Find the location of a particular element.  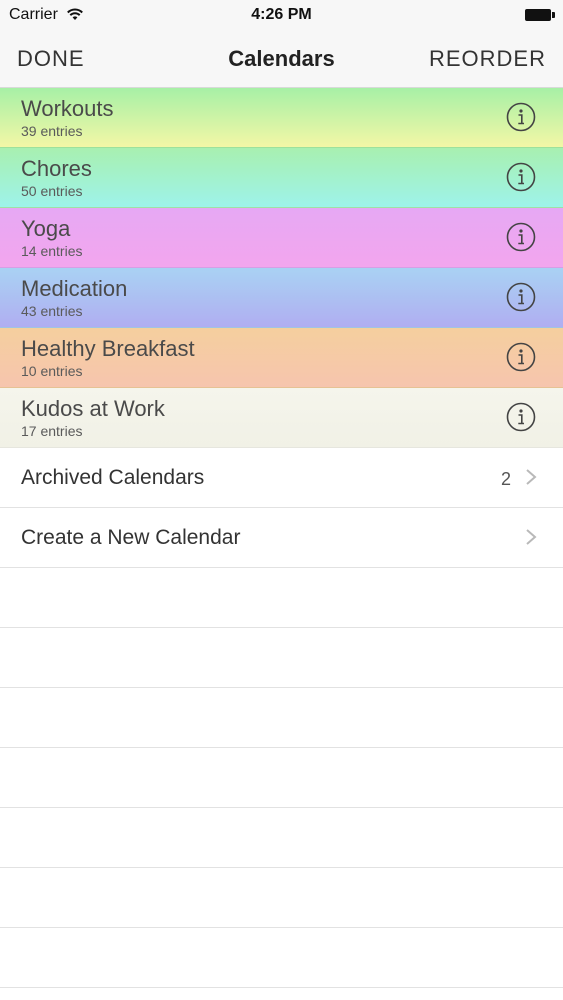

create-calendar-row: Create a New Calendar is located at coordinates (281, 538).